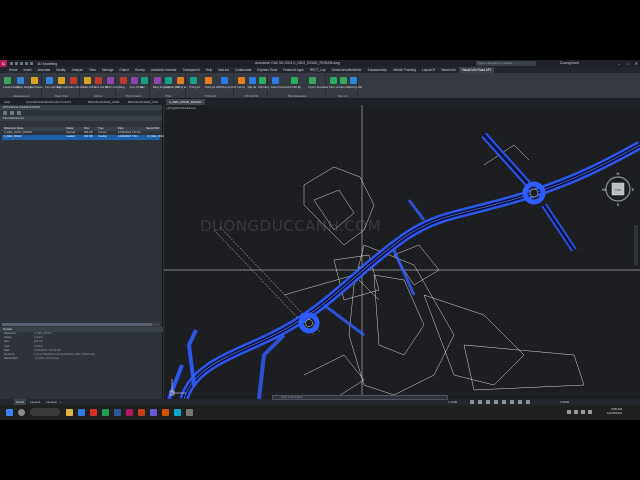 The image size is (640, 480). What do you see at coordinates (31, 63) in the screenshot?
I see `redo-icon` at bounding box center [31, 63].